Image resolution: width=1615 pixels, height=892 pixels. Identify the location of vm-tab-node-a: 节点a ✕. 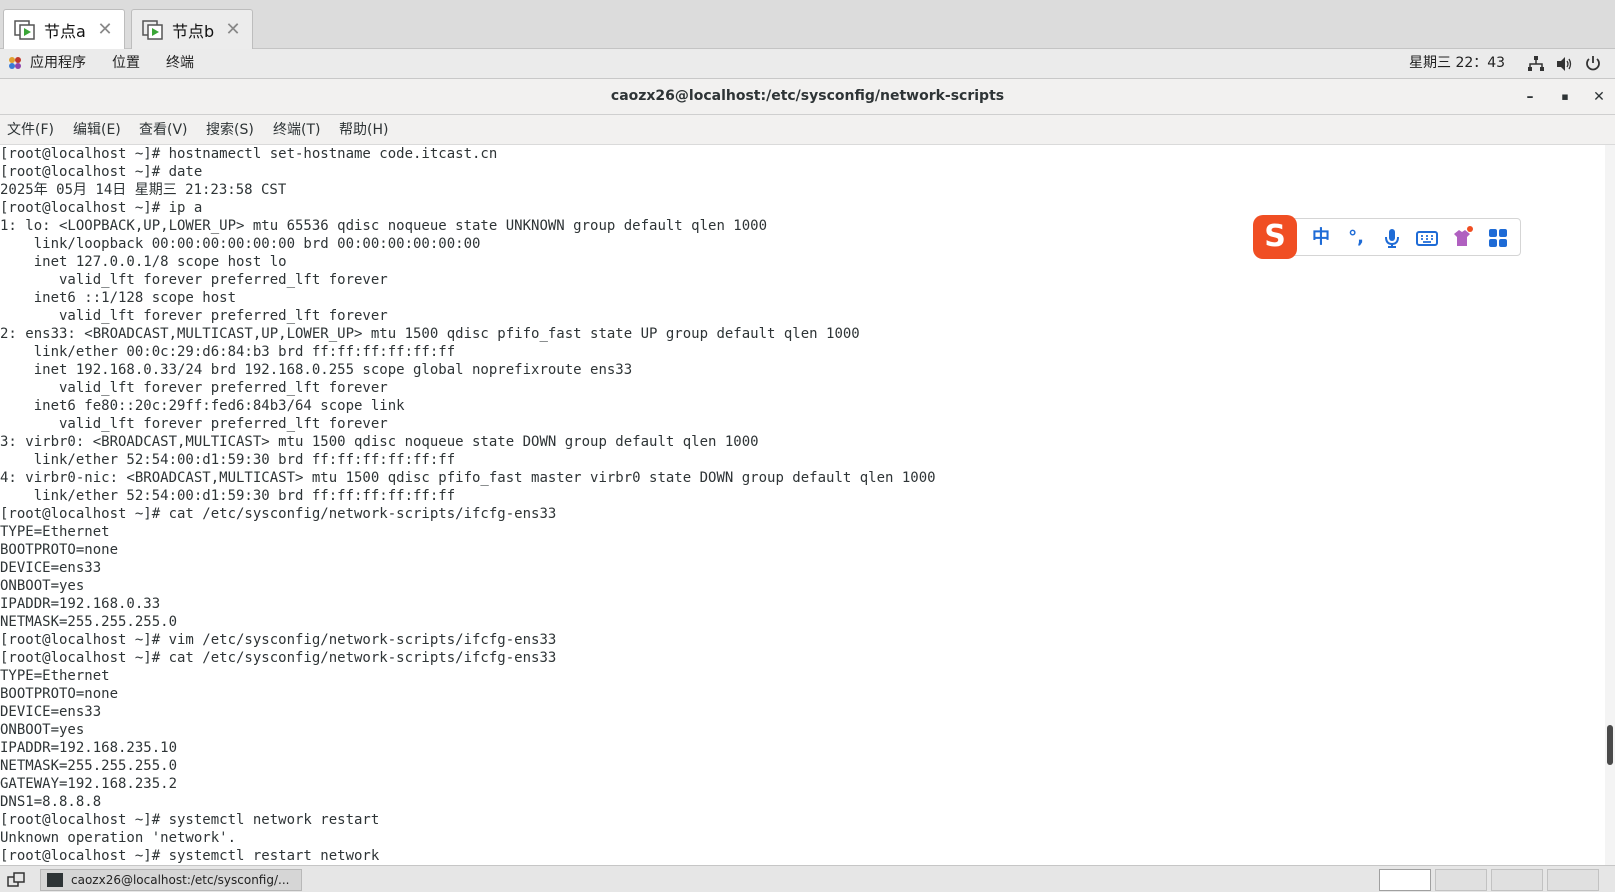
(64, 29).